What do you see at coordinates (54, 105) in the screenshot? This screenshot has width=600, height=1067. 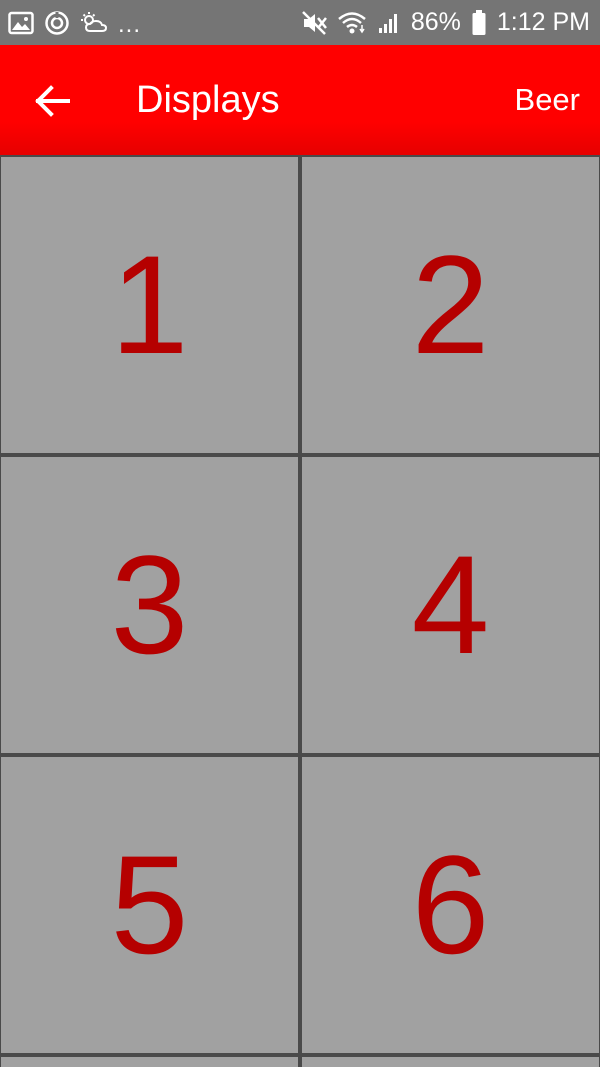 I see `arrow-left-icon` at bounding box center [54, 105].